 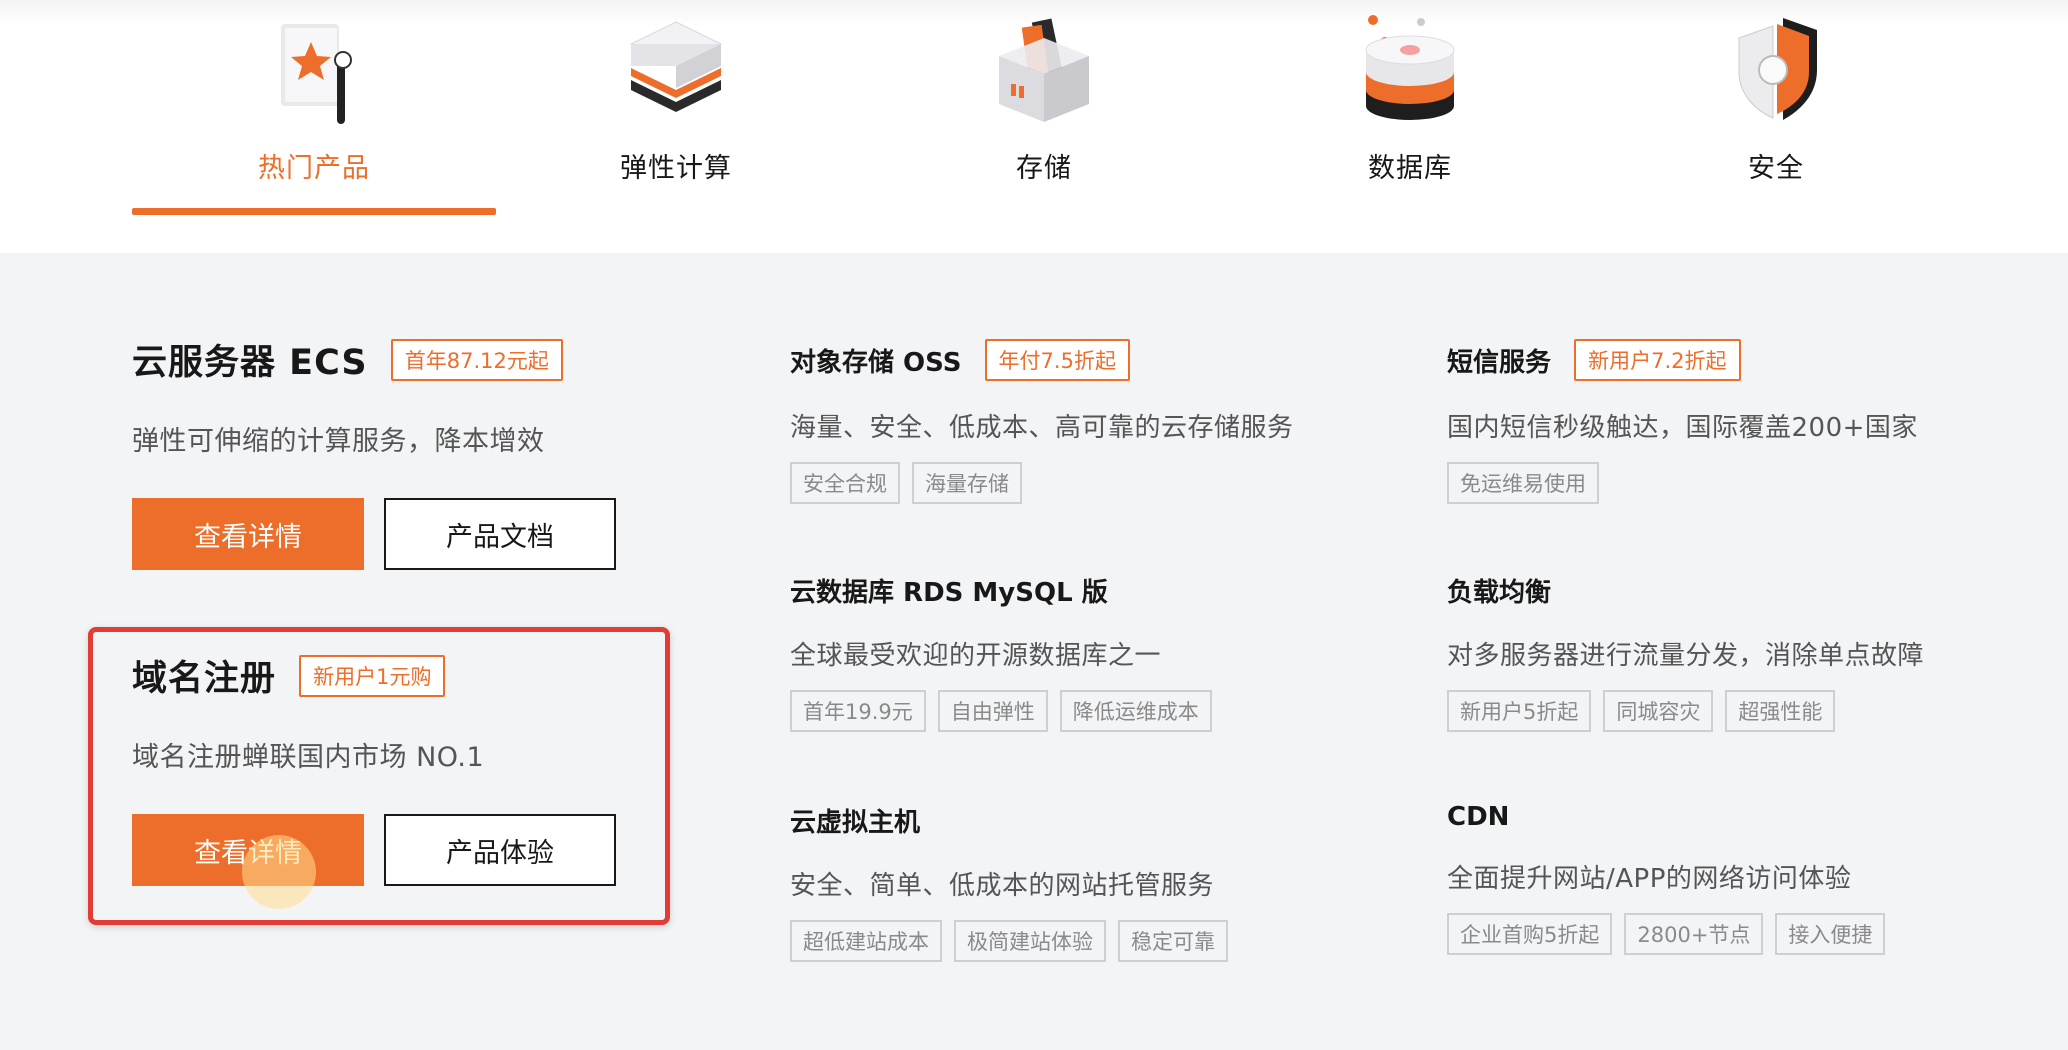 I want to click on ecs-view-details-button: 查看详情, so click(x=248, y=534).